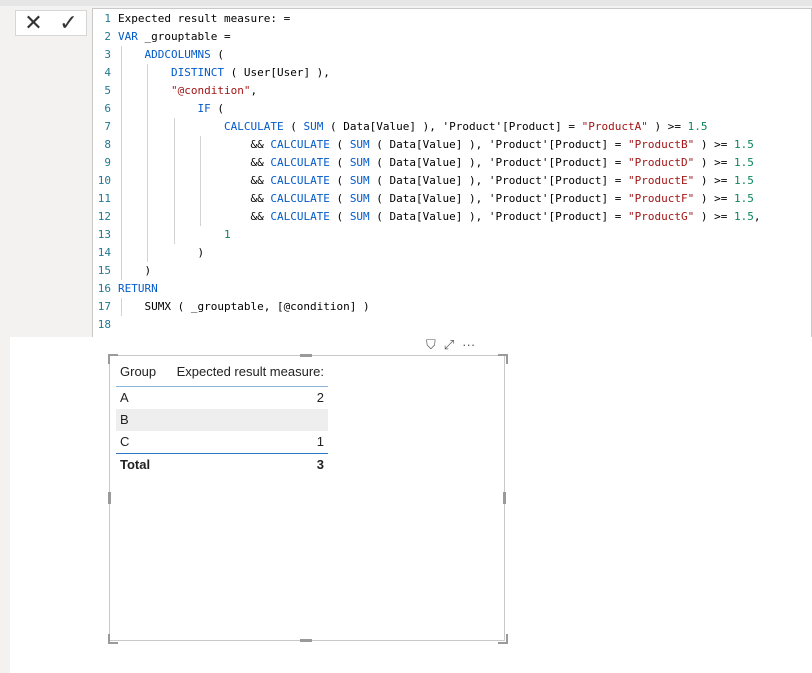  What do you see at coordinates (194, 180) in the screenshot?
I see `code-token: &&` at bounding box center [194, 180].